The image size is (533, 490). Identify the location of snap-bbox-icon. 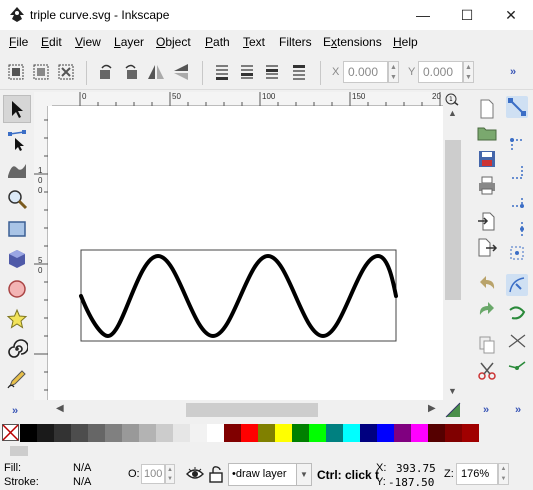
(517, 145).